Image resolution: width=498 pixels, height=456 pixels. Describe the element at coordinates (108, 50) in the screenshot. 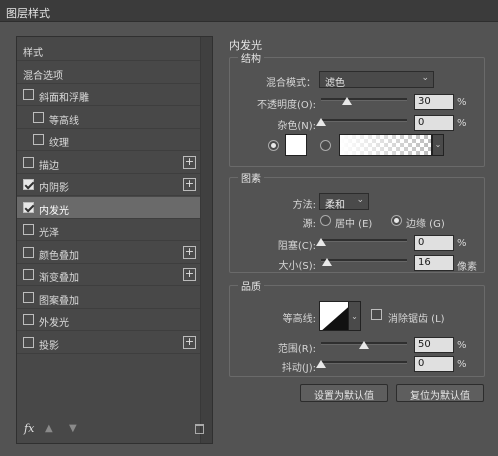

I see `style-item: 样式` at that location.